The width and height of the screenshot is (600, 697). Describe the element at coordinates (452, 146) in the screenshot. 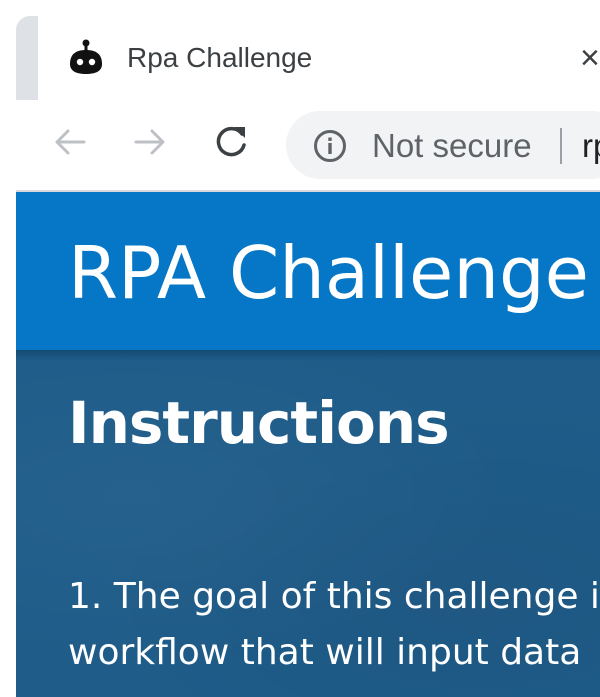

I see `security-status-label: Not secure` at that location.